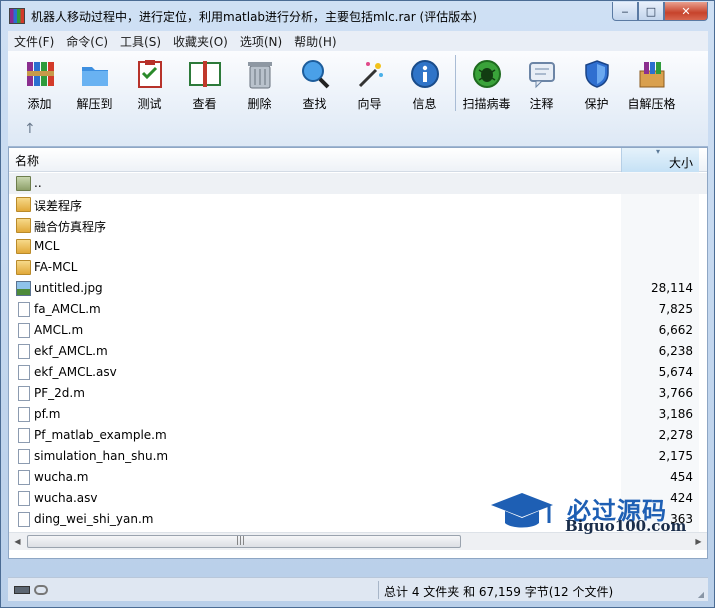  What do you see at coordinates (675, 309) in the screenshot?
I see `file-size: 7,825` at bounding box center [675, 309].